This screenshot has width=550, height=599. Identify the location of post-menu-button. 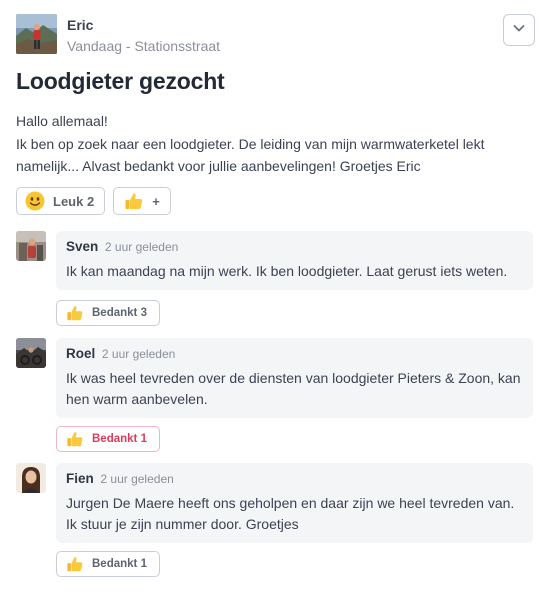
(519, 30).